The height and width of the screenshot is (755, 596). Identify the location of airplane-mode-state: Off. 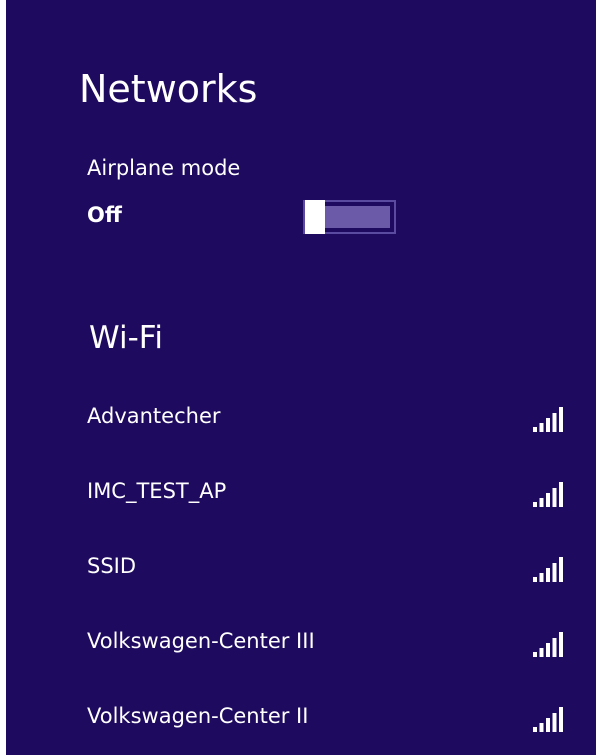
(104, 215).